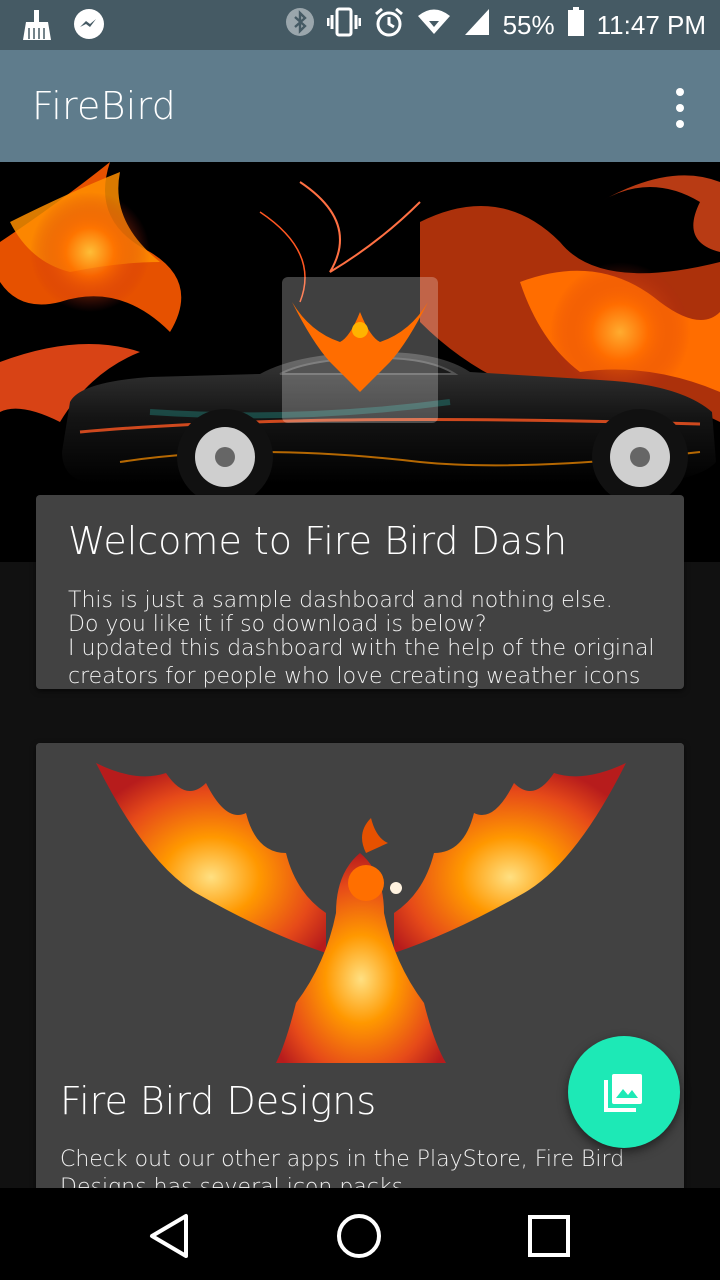 This screenshot has width=720, height=1280. I want to click on messenger-icon, so click(89, 27).